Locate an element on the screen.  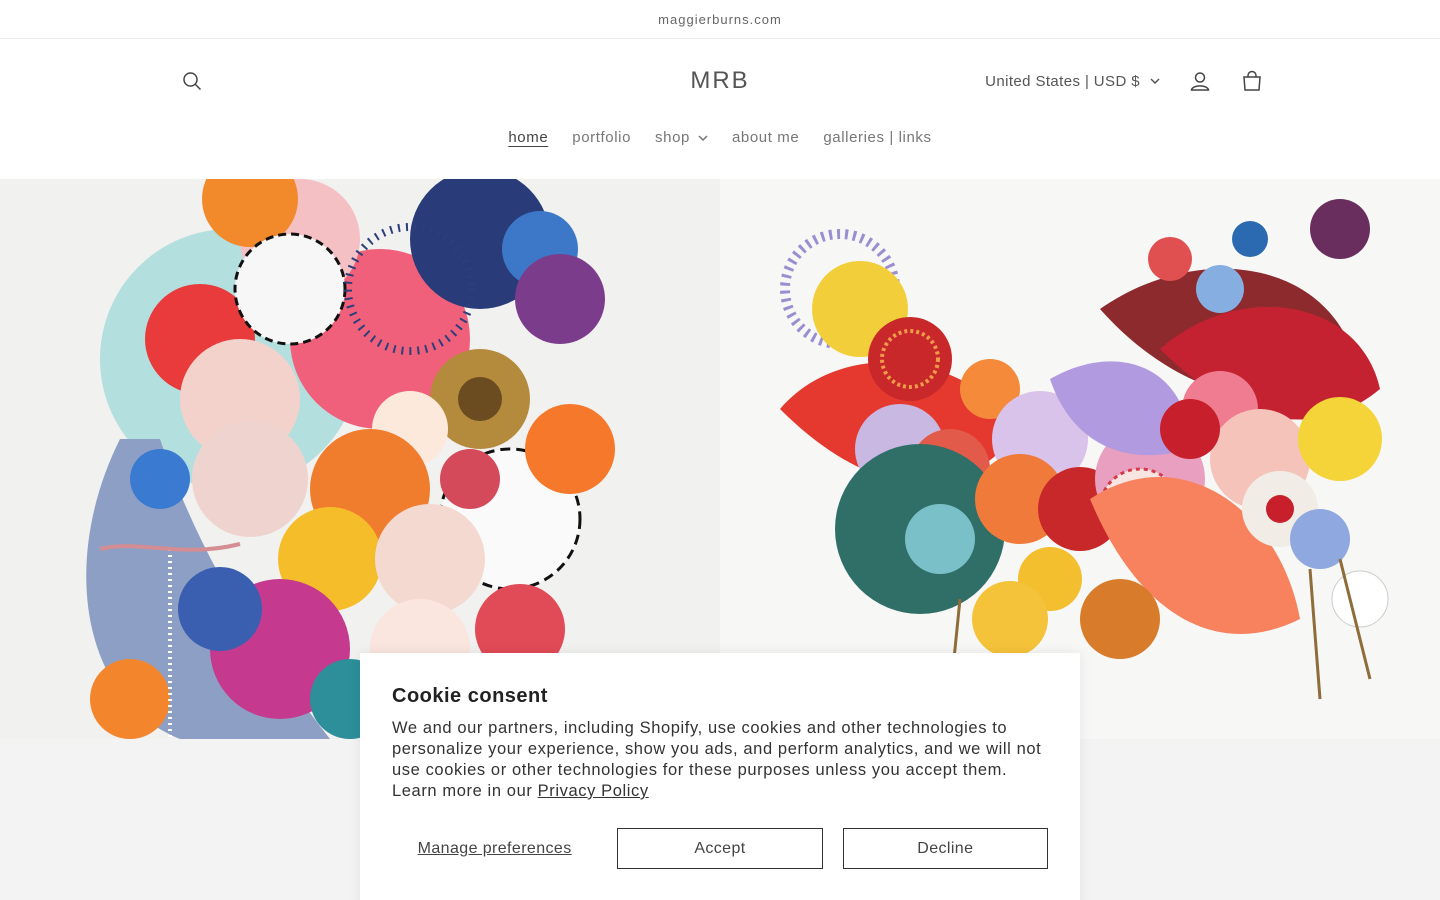
nav-item-label: about me is located at coordinates (765, 137).